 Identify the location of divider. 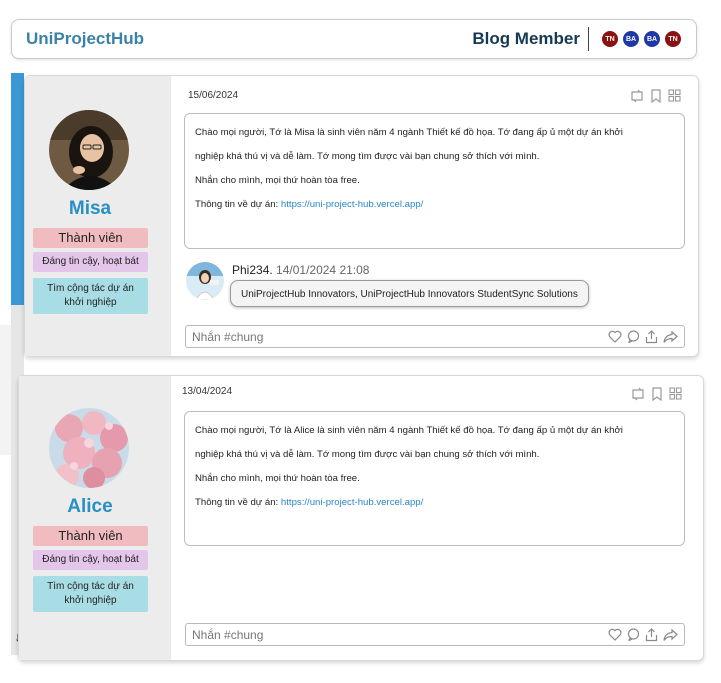
(588, 39).